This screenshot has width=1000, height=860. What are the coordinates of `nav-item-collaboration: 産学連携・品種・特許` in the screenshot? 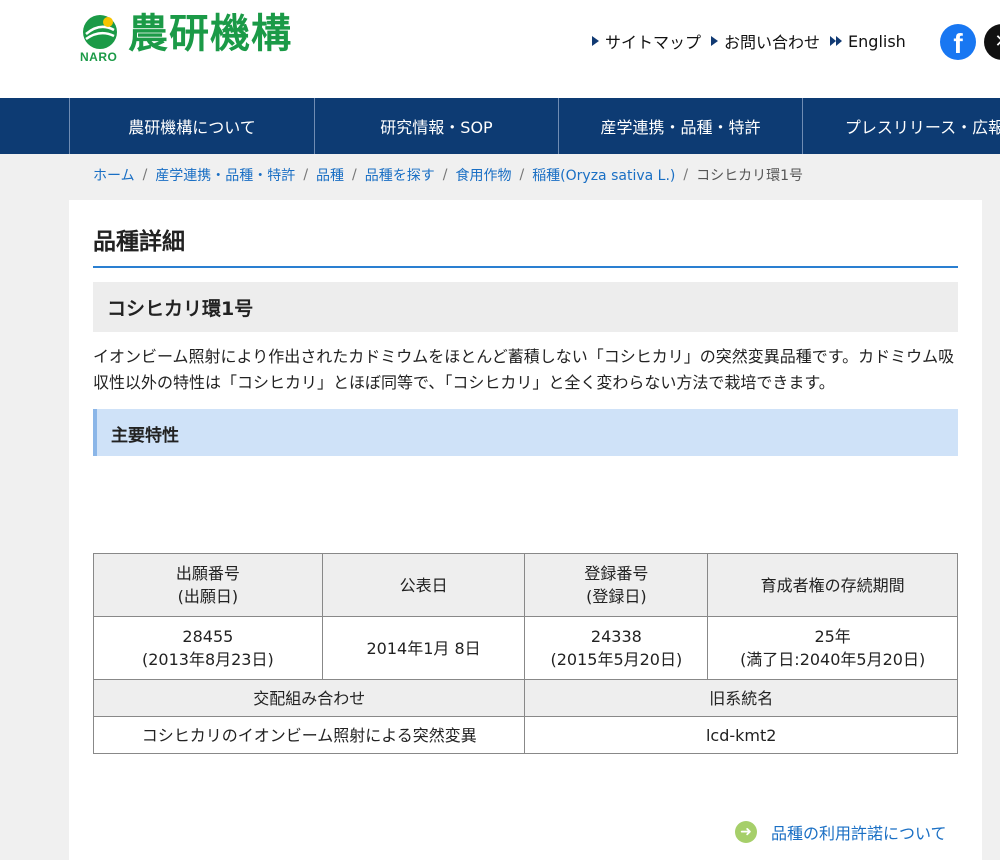 It's located at (680, 126).